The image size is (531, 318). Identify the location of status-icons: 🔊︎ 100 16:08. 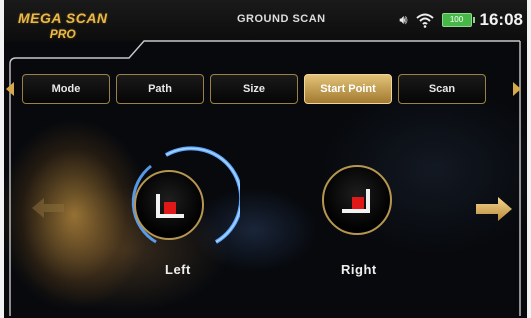
(461, 20).